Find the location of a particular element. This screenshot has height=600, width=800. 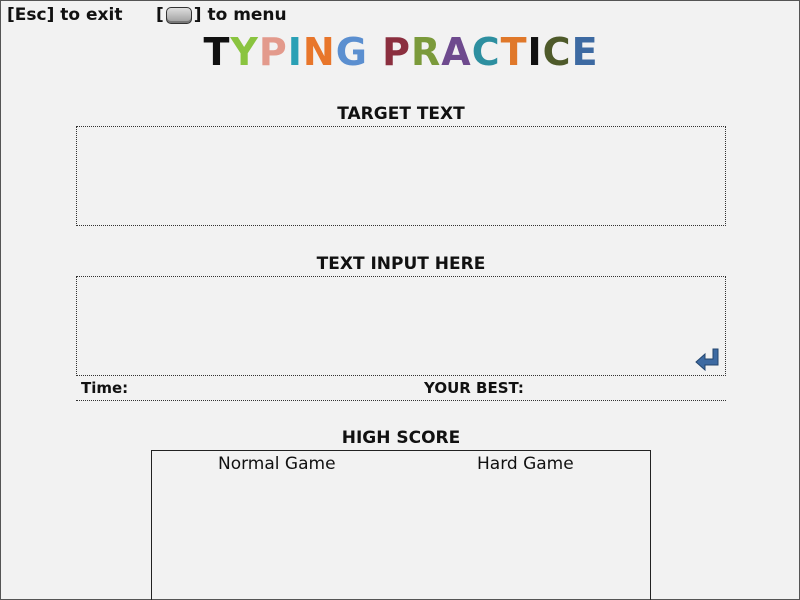

title-letter: N is located at coordinates (319, 52).